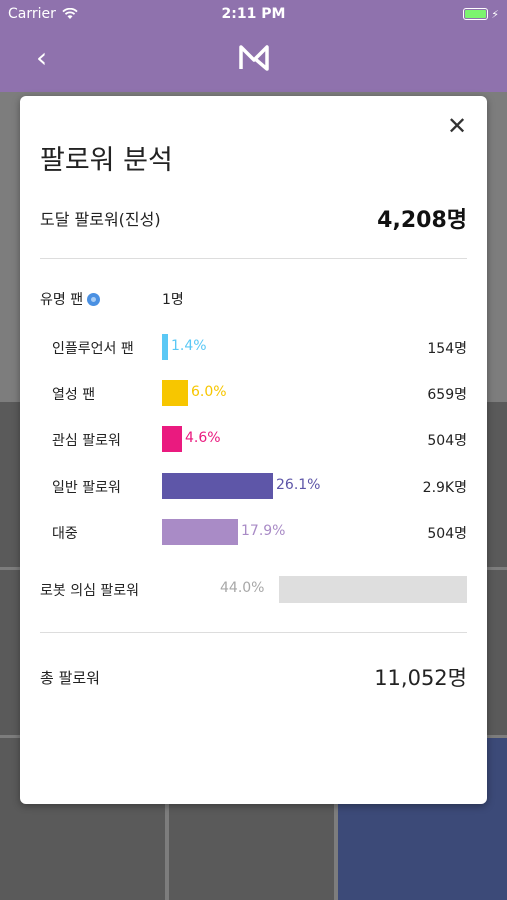 The image size is (507, 900). Describe the element at coordinates (41, 58) in the screenshot. I see `chevron-left-icon: ‹` at that location.